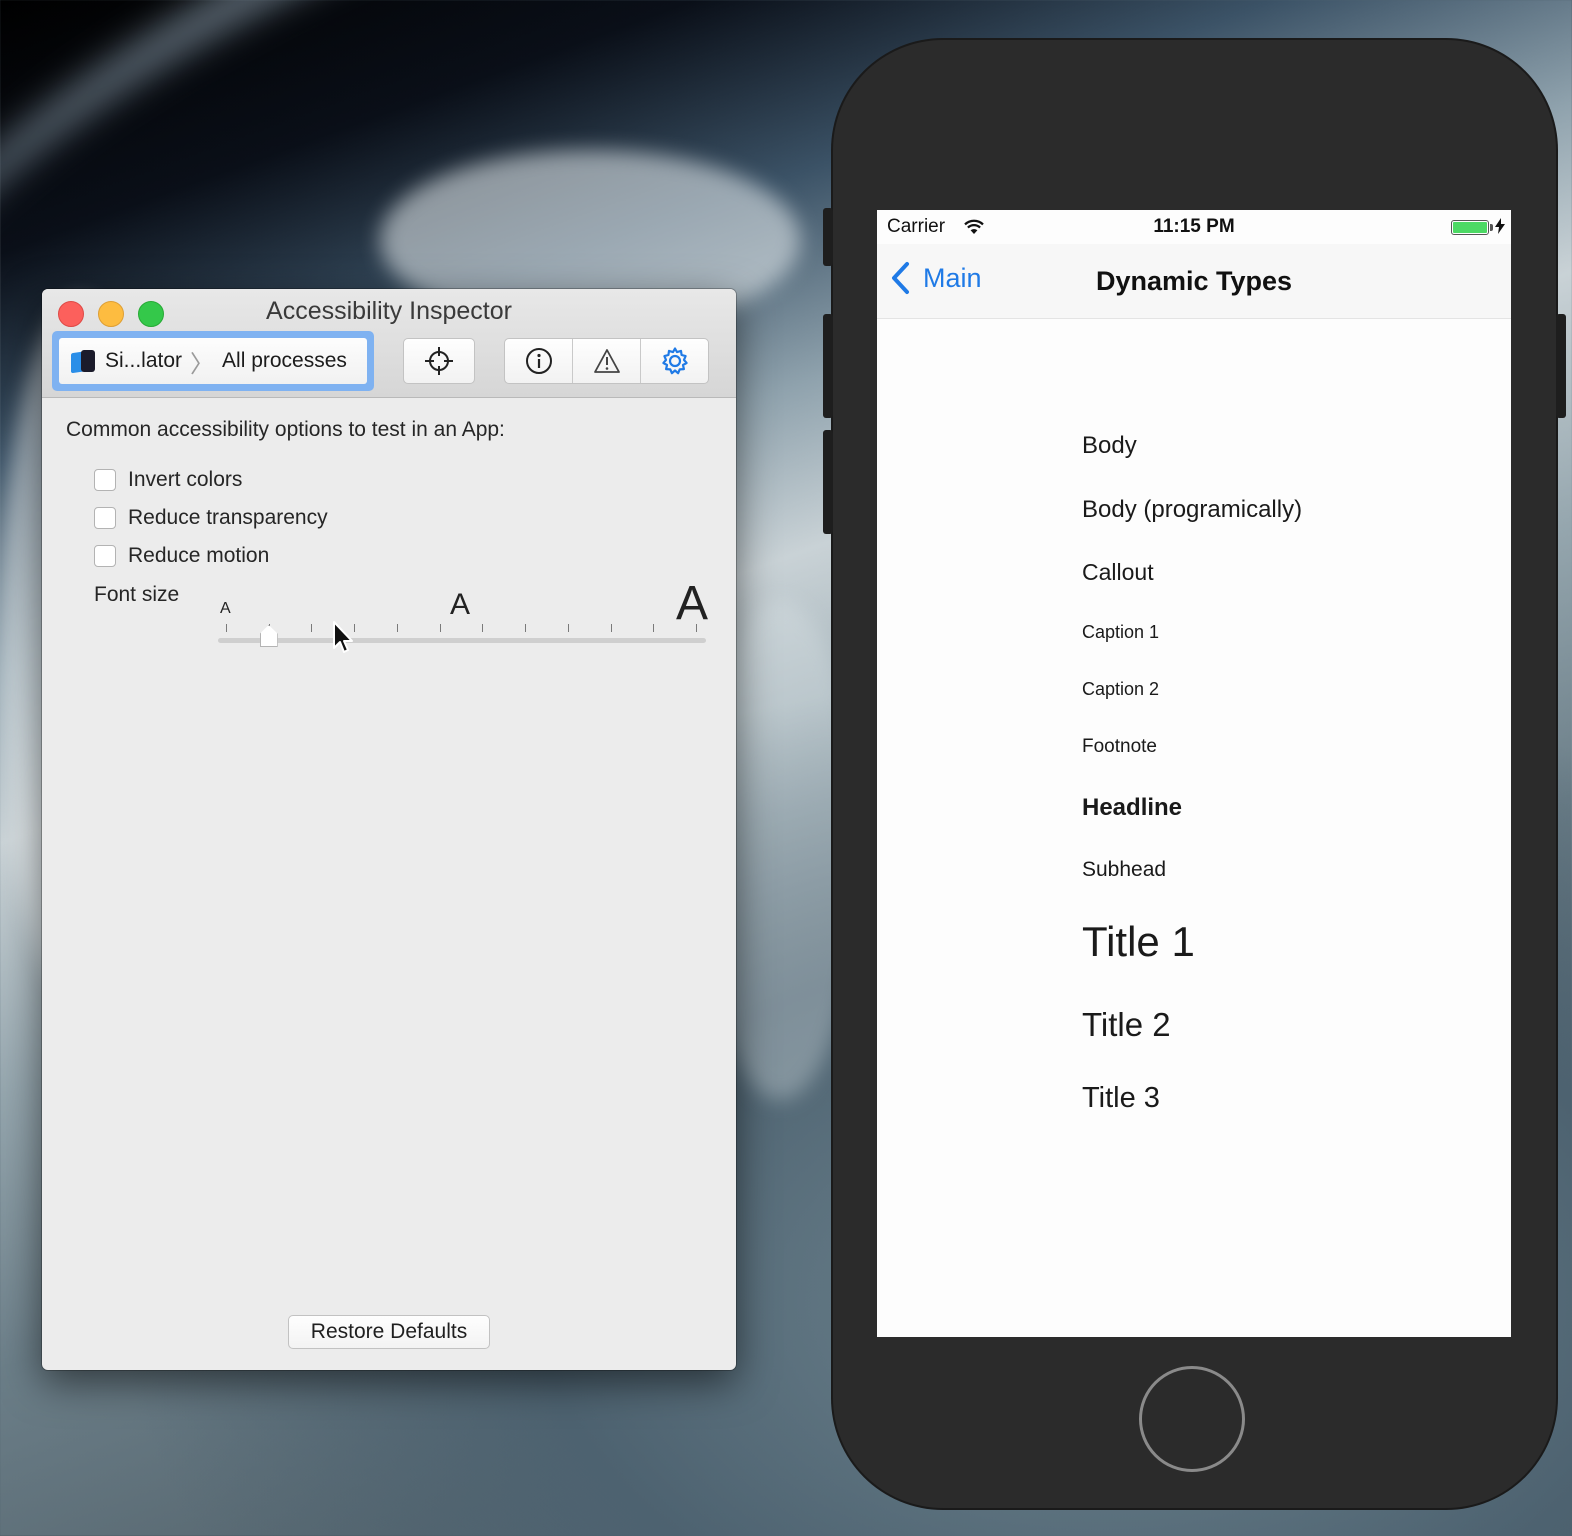  What do you see at coordinates (343, 637) in the screenshot?
I see `mouse-pointer-icon` at bounding box center [343, 637].